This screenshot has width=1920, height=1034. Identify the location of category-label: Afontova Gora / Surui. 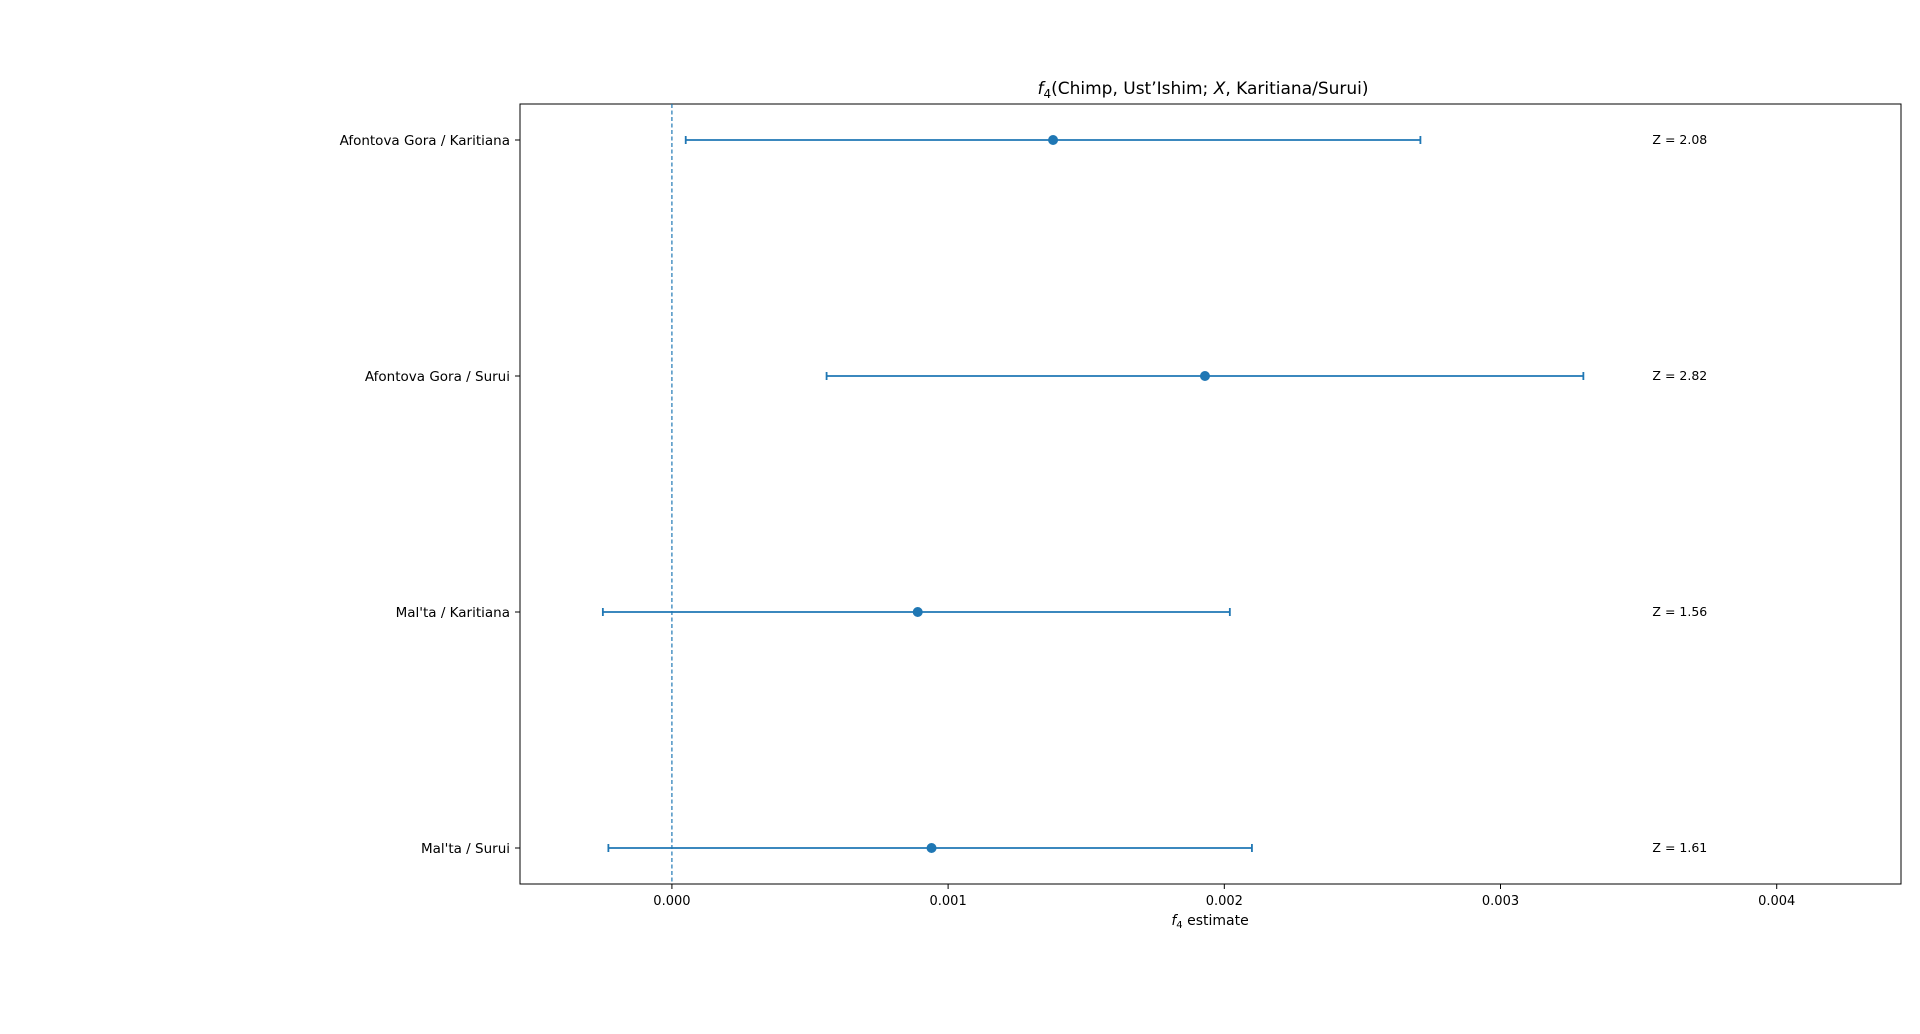
(437, 377).